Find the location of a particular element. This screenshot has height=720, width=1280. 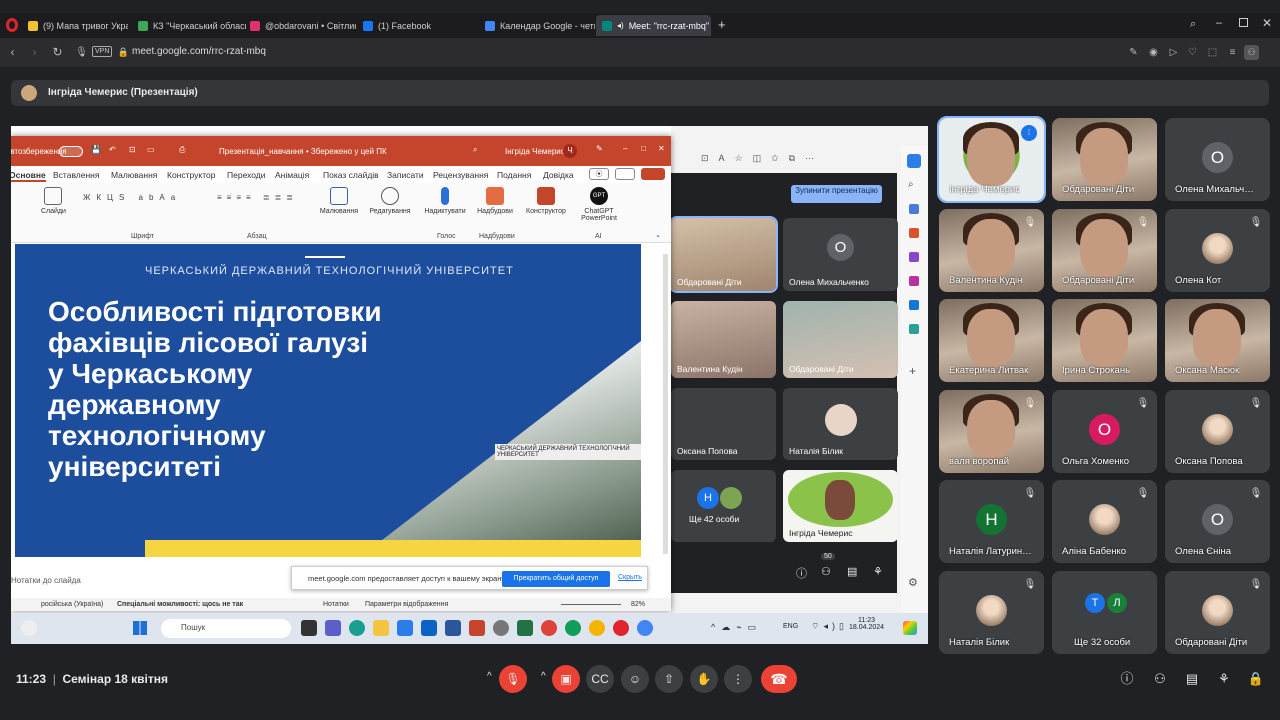

store-icon is located at coordinates (405, 628).